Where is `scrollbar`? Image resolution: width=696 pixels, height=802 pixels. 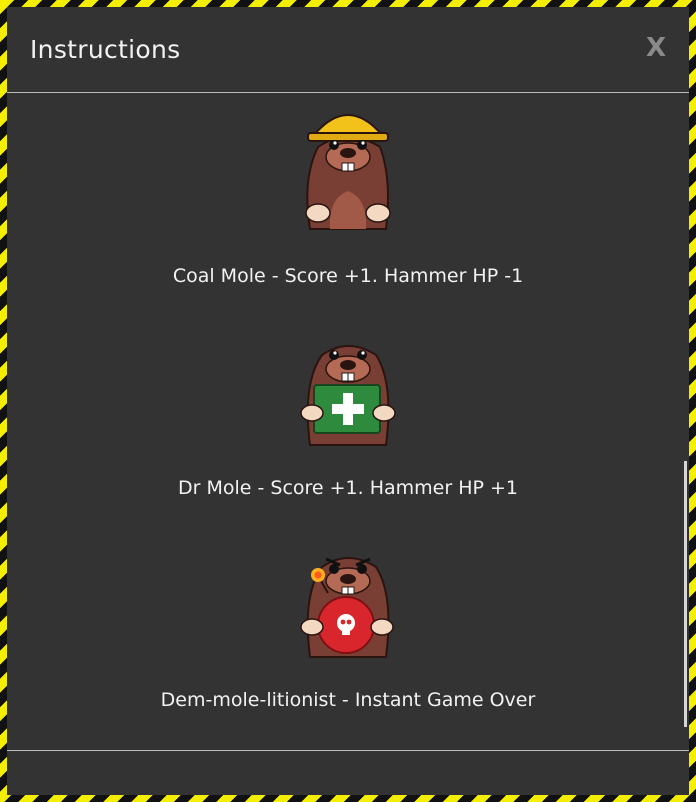 scrollbar is located at coordinates (685, 594).